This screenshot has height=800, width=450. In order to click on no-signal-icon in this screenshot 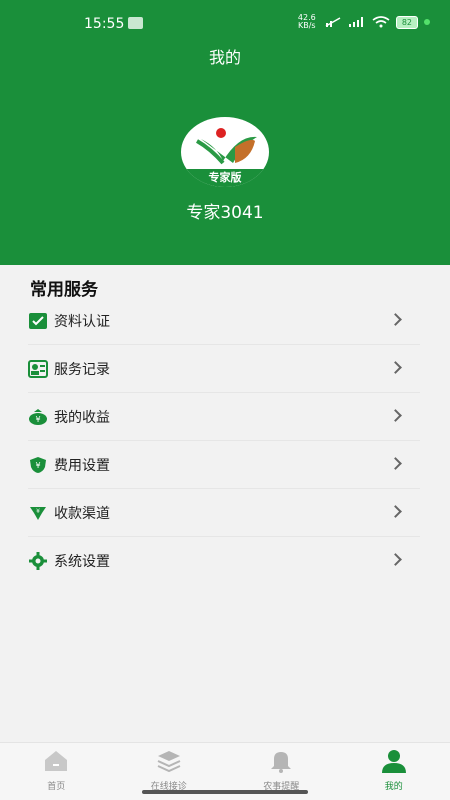, I will do `click(333, 22)`.